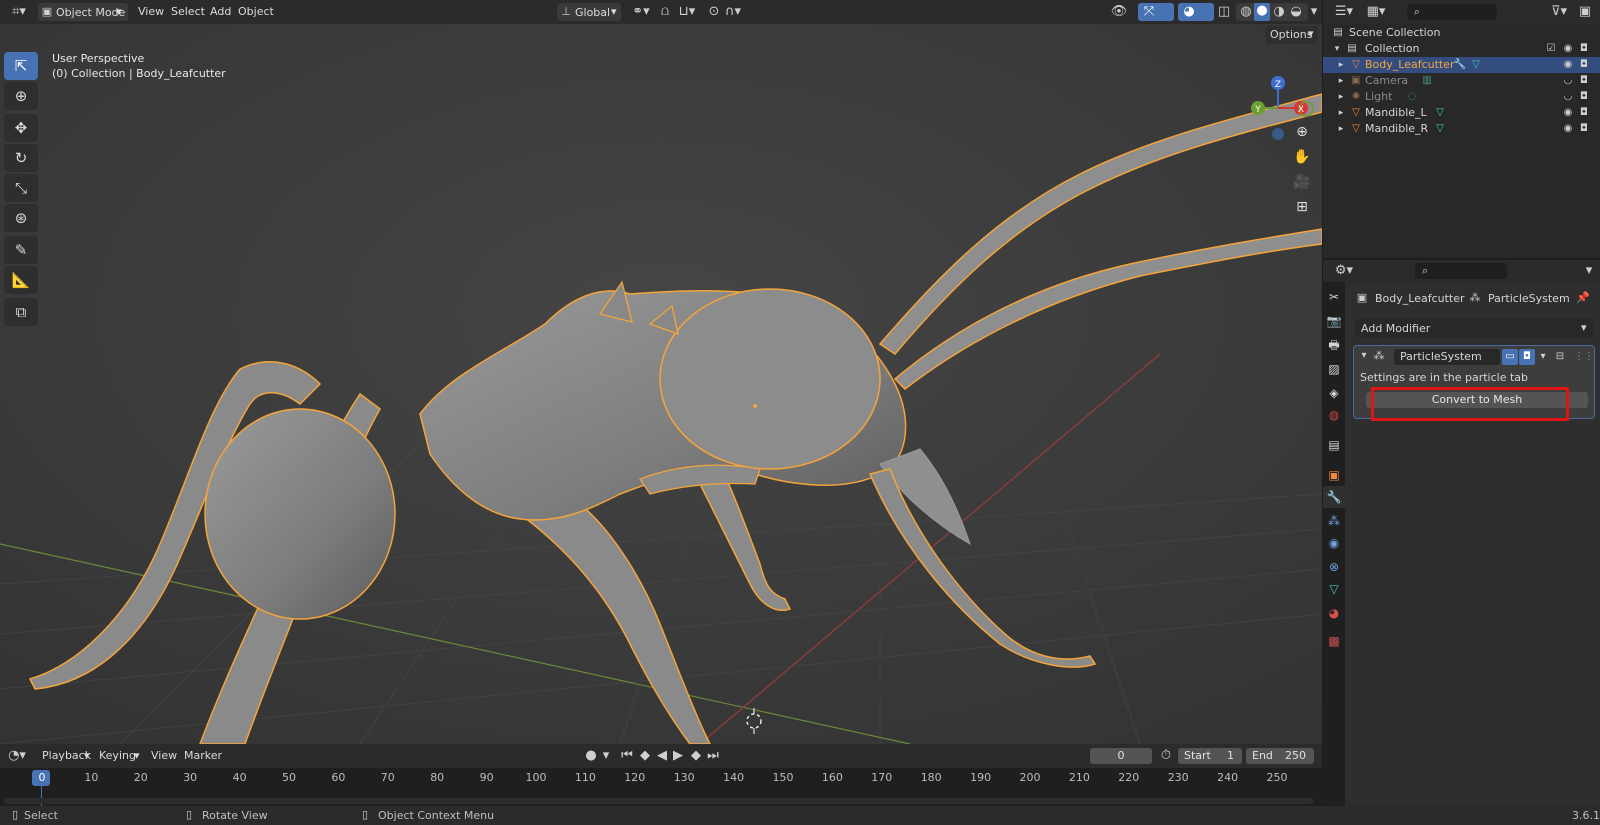  What do you see at coordinates (1334, 589) in the screenshot?
I see `data-tab-icon: ▽` at bounding box center [1334, 589].